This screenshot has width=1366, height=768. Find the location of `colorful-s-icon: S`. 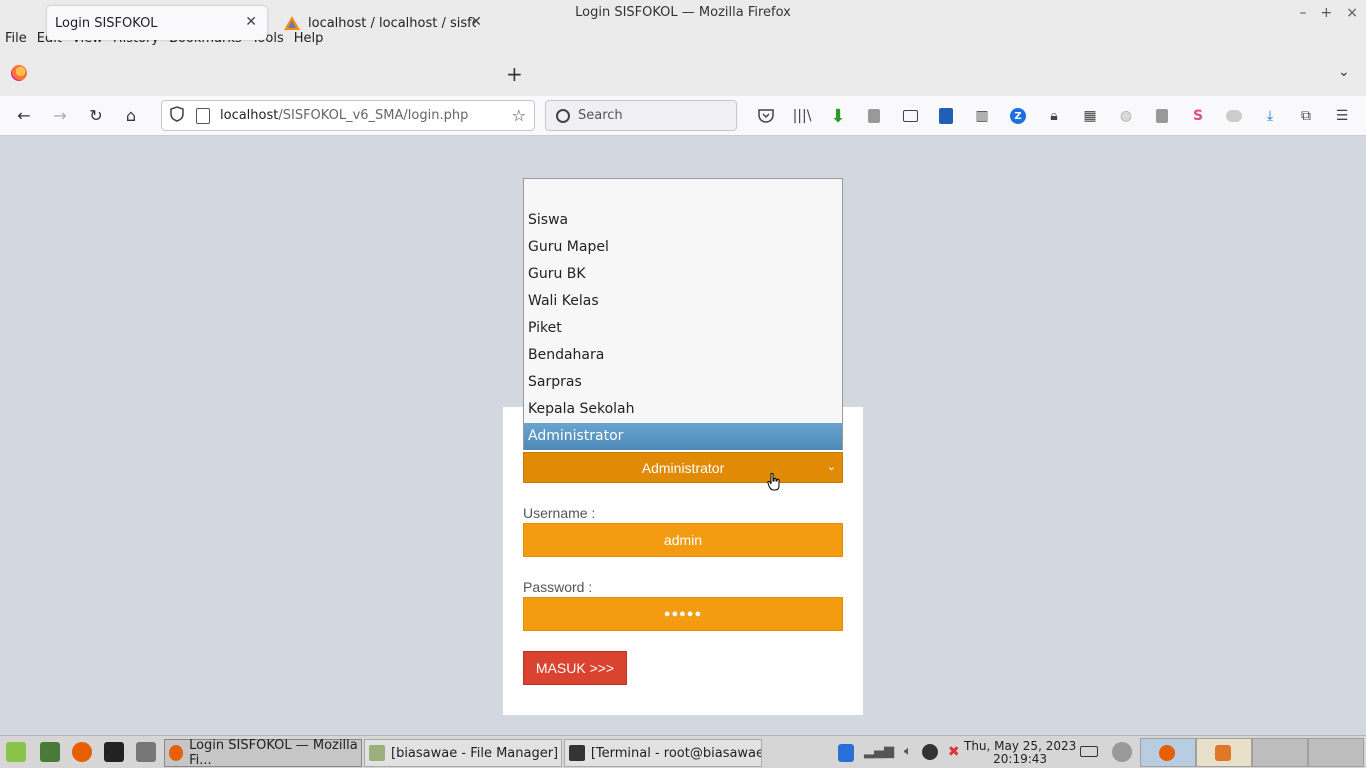

colorful-s-icon: S is located at coordinates (1198, 116).